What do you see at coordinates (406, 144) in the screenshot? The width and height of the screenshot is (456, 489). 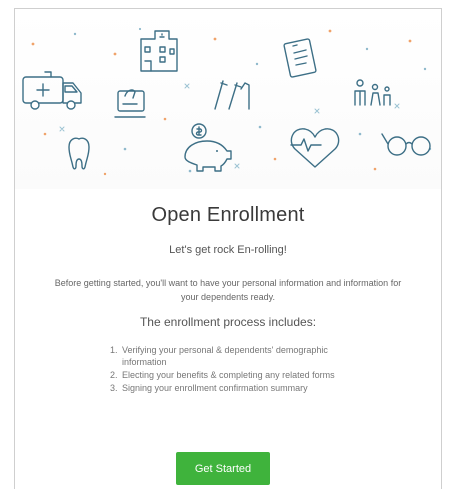 I see `eyeglasses-icon` at bounding box center [406, 144].